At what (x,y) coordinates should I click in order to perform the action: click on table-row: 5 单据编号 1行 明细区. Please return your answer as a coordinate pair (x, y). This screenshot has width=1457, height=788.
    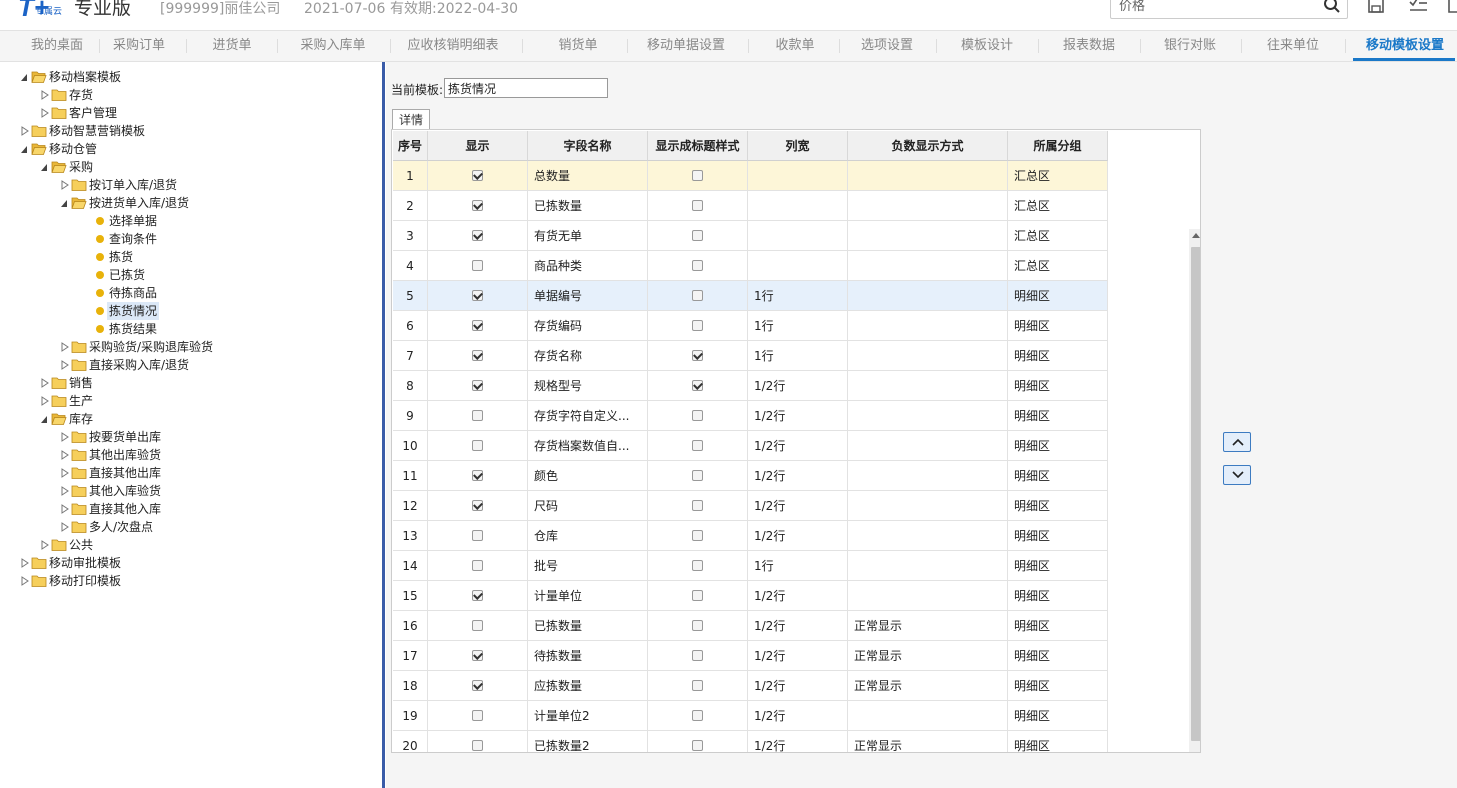
    Looking at the image, I should click on (750, 296).